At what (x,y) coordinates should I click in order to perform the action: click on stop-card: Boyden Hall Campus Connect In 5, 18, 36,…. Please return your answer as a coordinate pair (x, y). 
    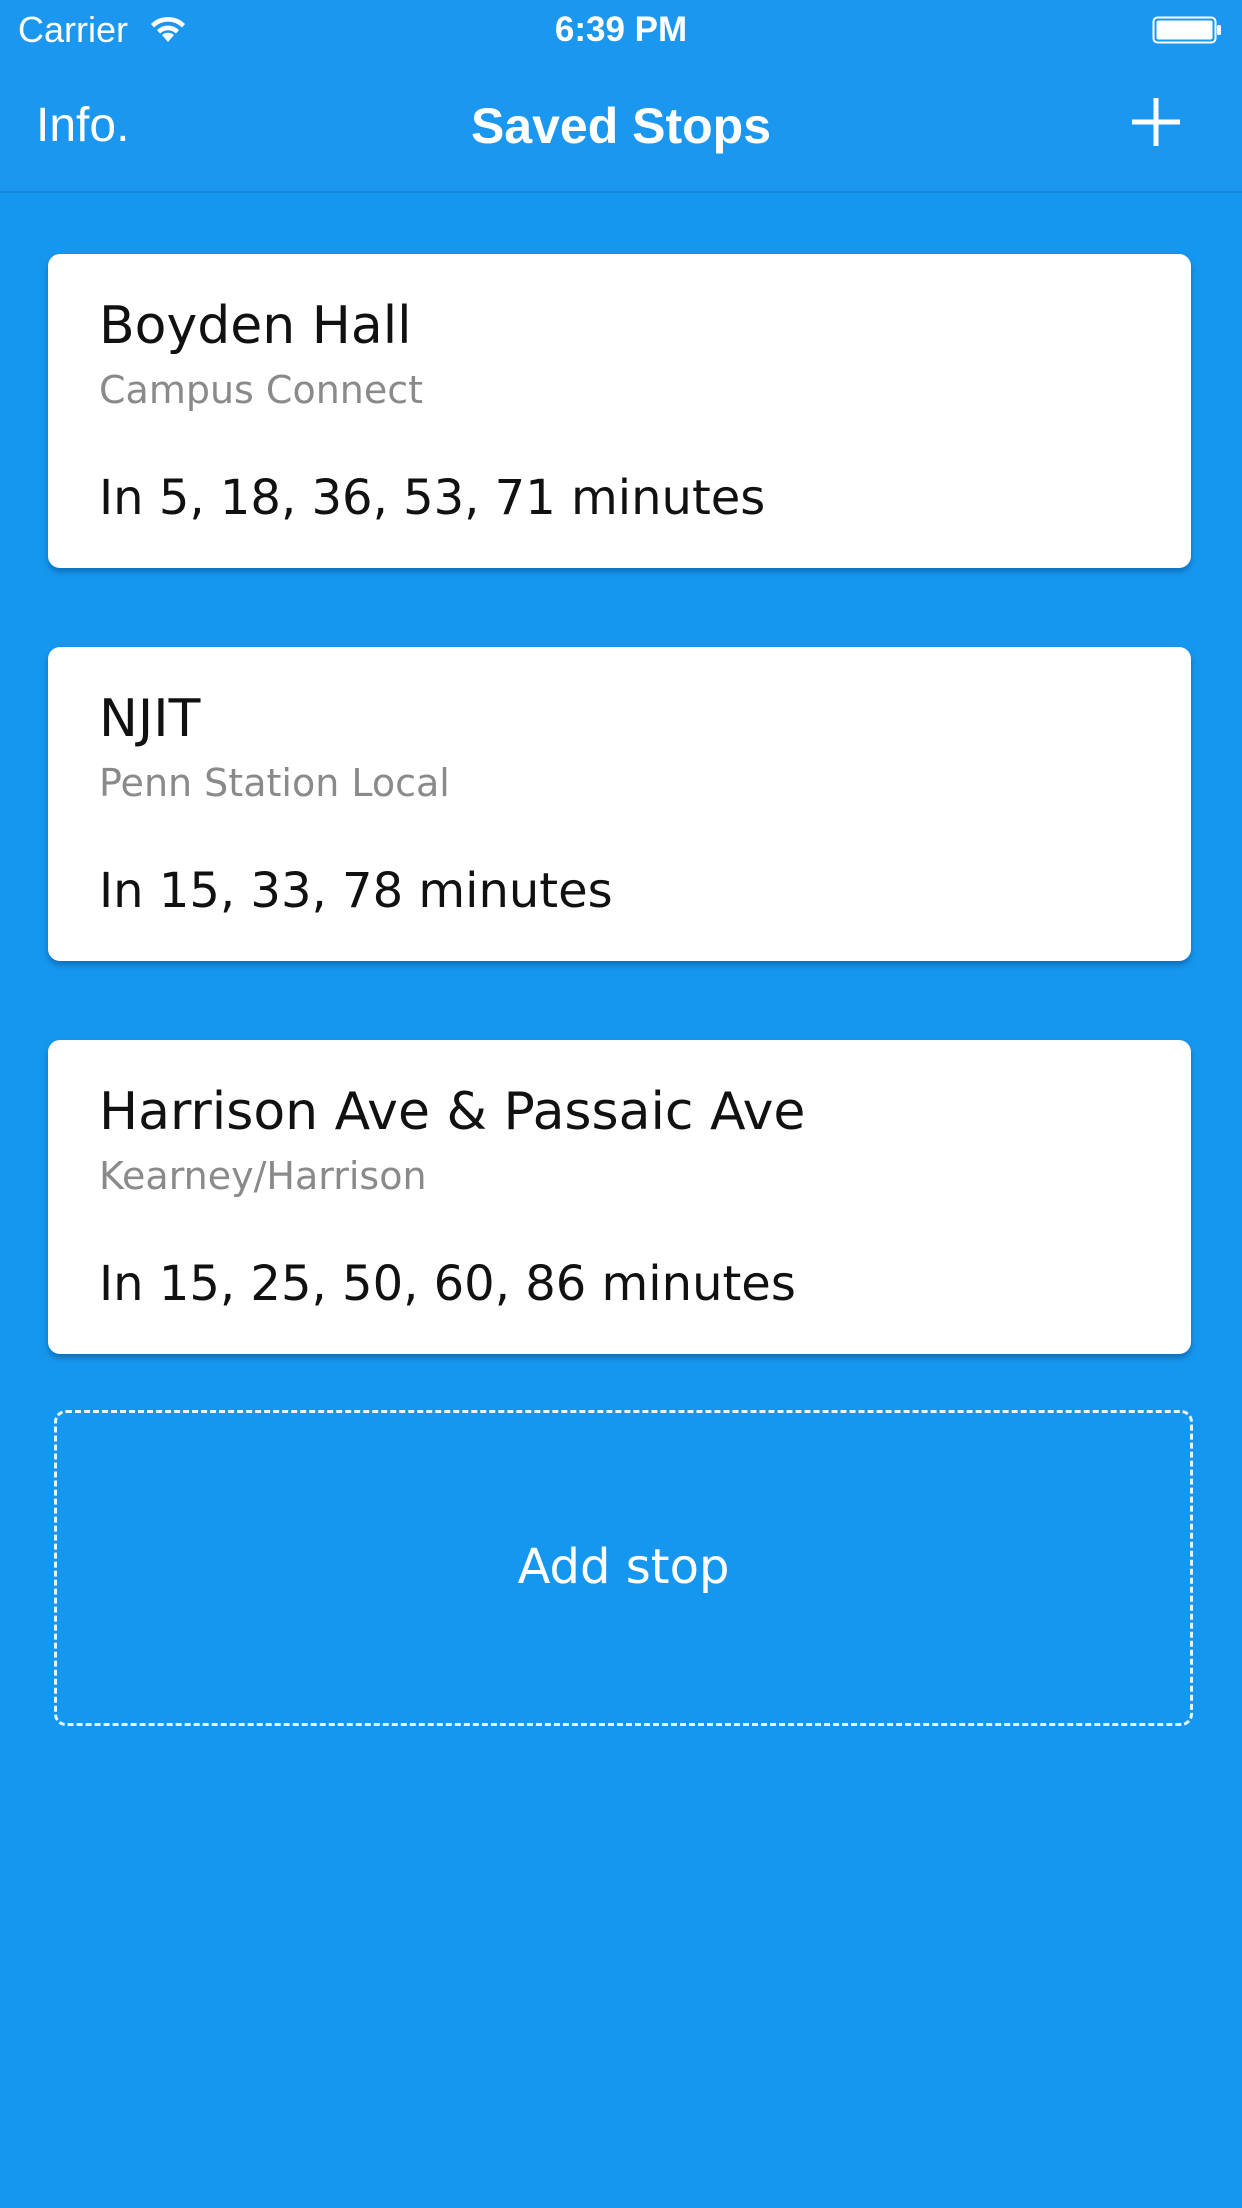
    Looking at the image, I should click on (619, 411).